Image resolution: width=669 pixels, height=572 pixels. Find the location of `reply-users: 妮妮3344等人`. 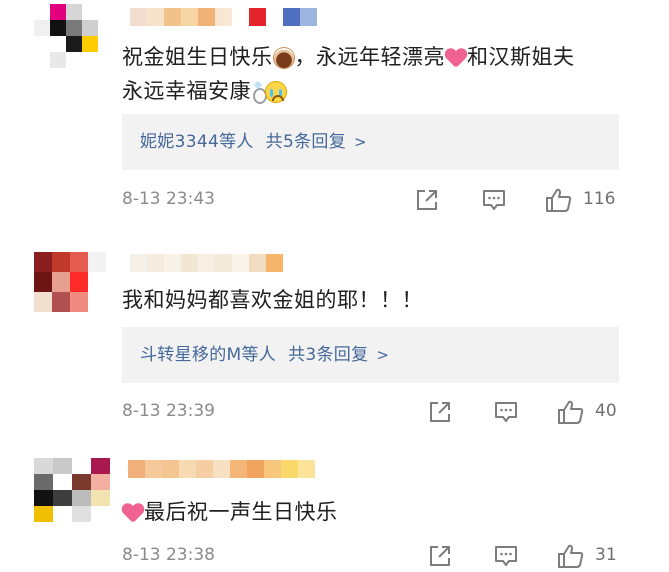

reply-users: 妮妮3344等人 is located at coordinates (197, 142).